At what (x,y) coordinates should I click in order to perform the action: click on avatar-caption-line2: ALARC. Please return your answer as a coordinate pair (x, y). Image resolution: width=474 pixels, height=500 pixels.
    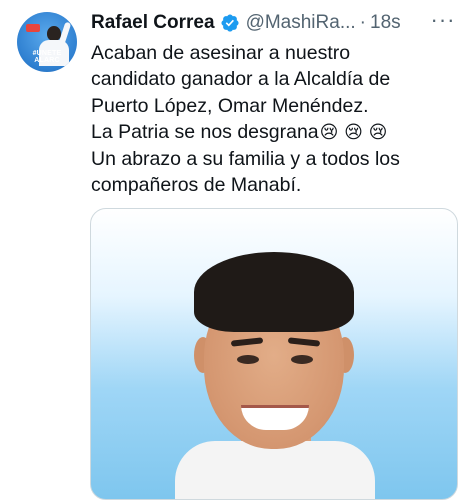
    Looking at the image, I should click on (47, 60).